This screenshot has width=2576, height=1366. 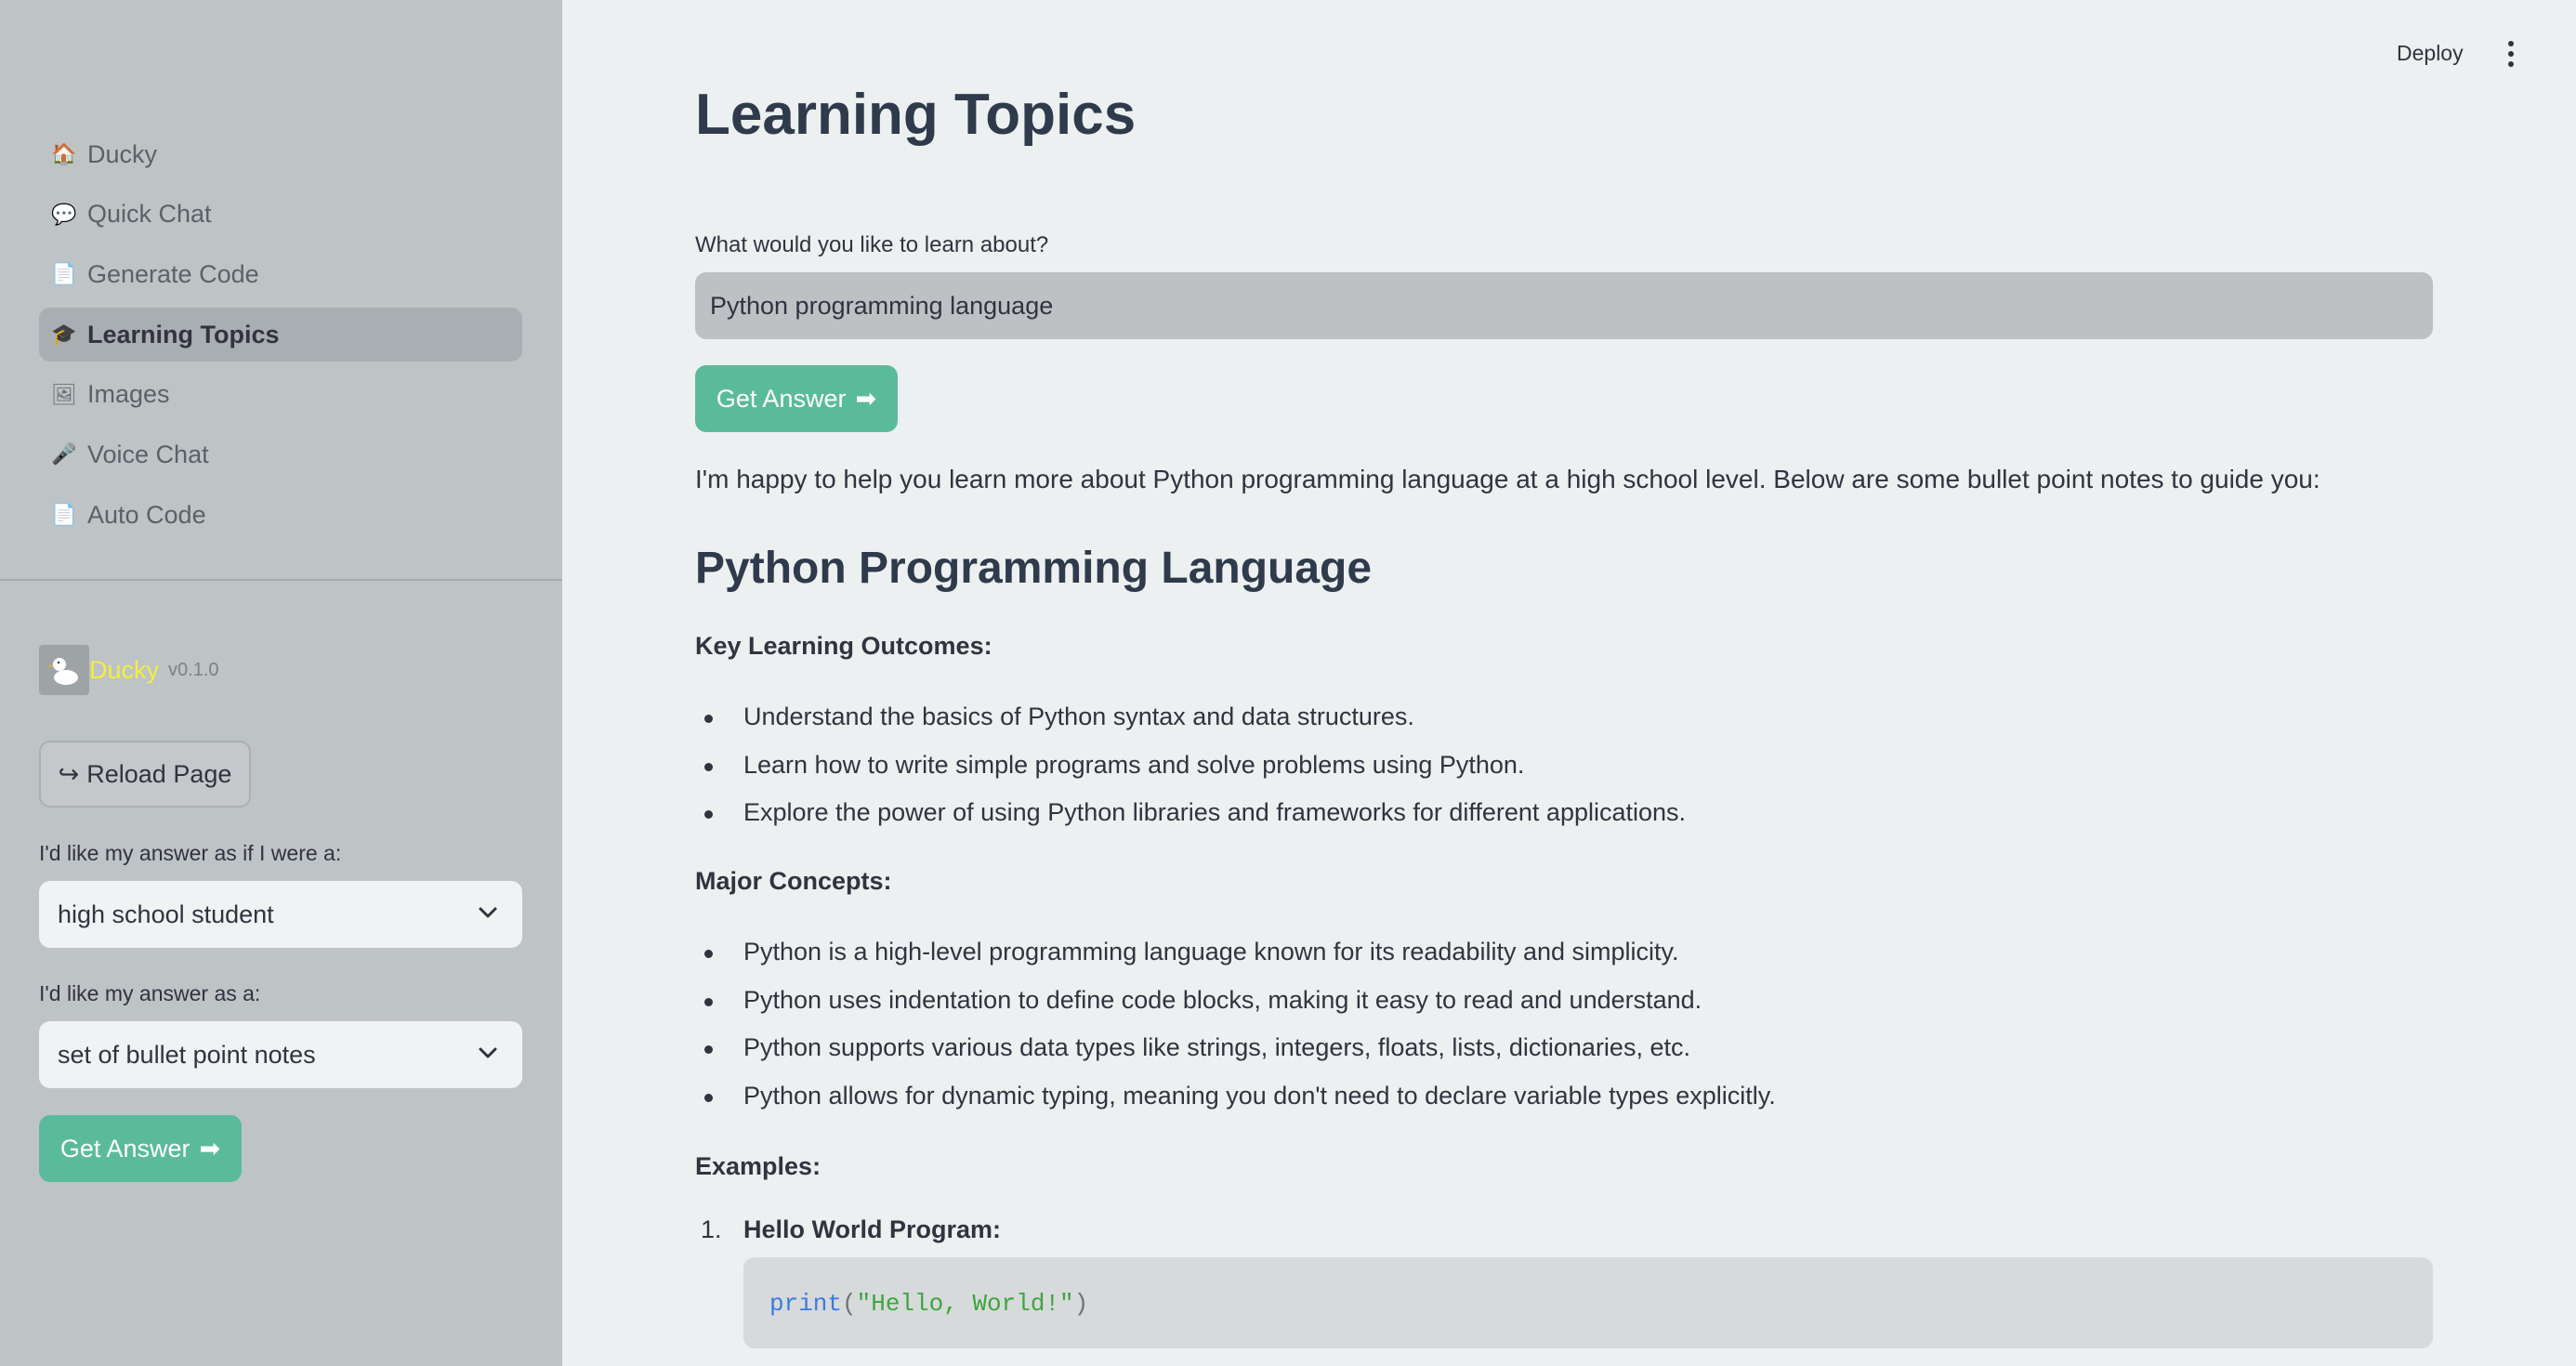 What do you see at coordinates (281, 580) in the screenshot?
I see `sidebar-divider` at bounding box center [281, 580].